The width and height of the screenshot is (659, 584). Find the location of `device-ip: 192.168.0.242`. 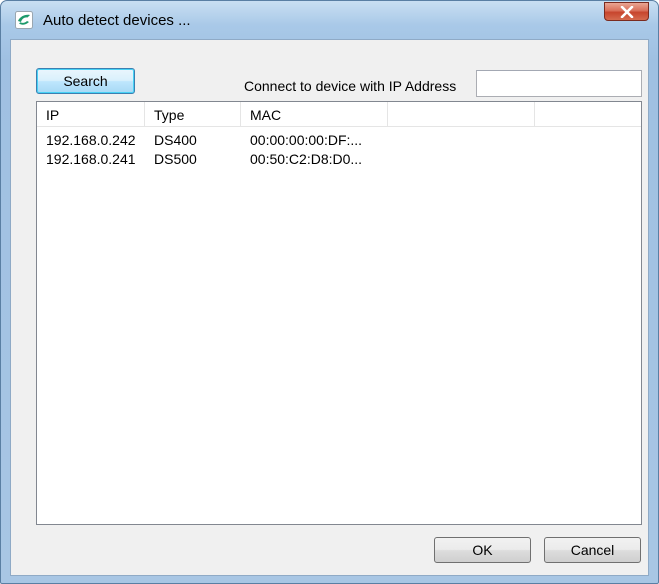

device-ip: 192.168.0.242 is located at coordinates (91, 140).